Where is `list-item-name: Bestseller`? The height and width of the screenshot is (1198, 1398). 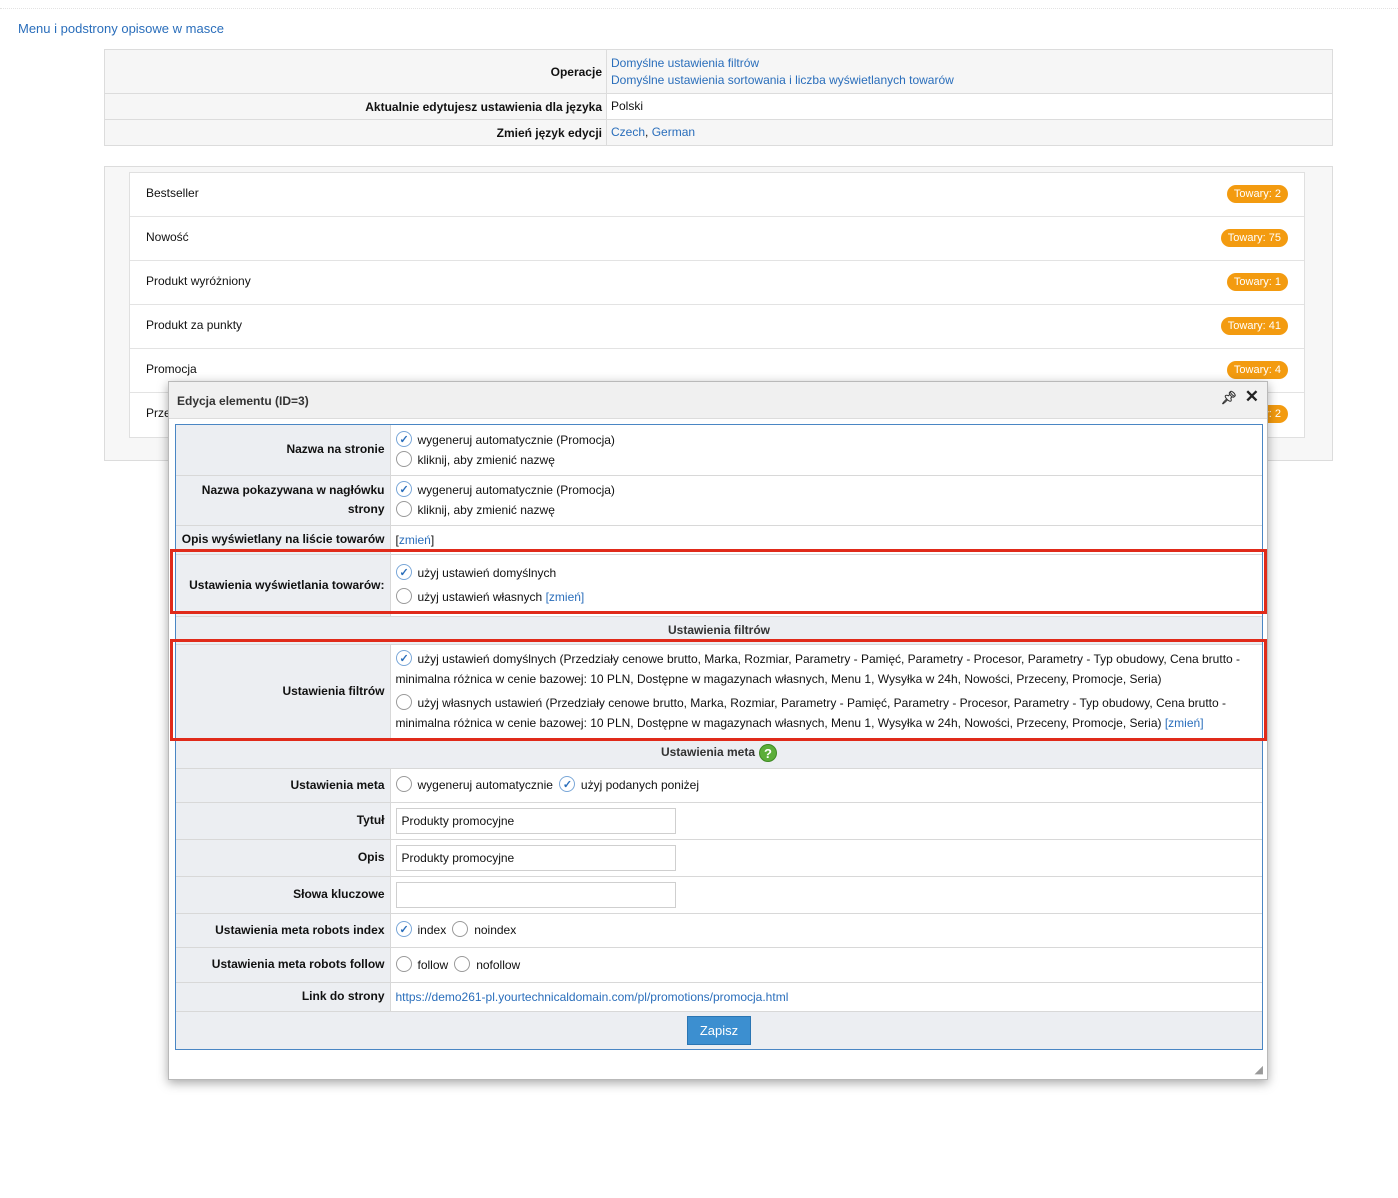 list-item-name: Bestseller is located at coordinates (172, 193).